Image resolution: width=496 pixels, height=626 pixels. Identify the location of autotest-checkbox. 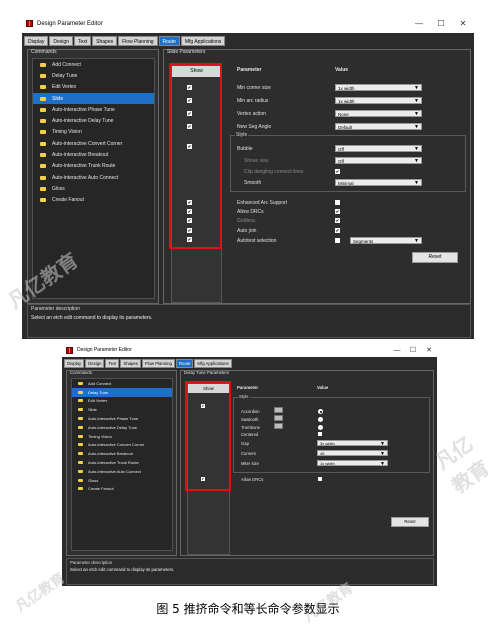
(337, 240).